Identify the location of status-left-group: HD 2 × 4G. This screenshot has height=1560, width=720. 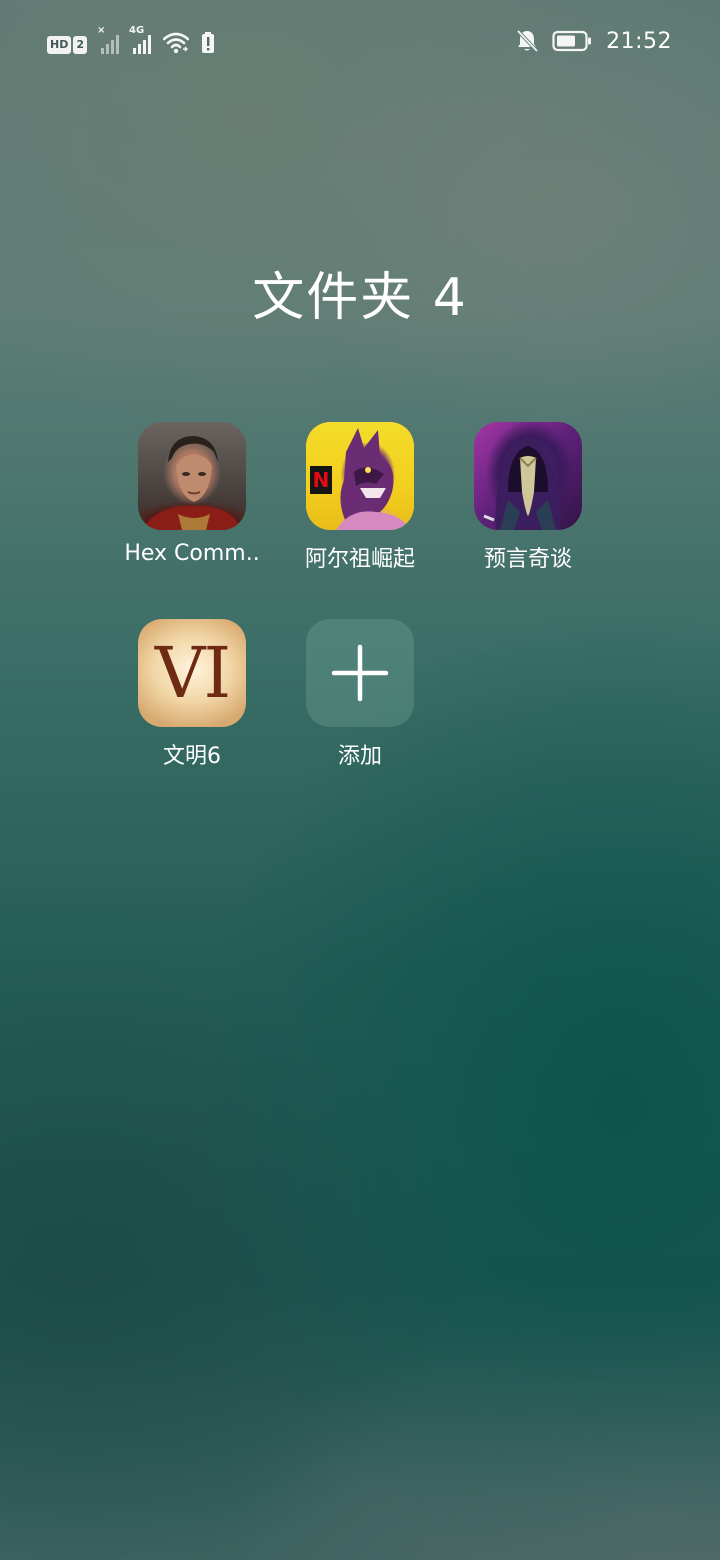
(131, 40).